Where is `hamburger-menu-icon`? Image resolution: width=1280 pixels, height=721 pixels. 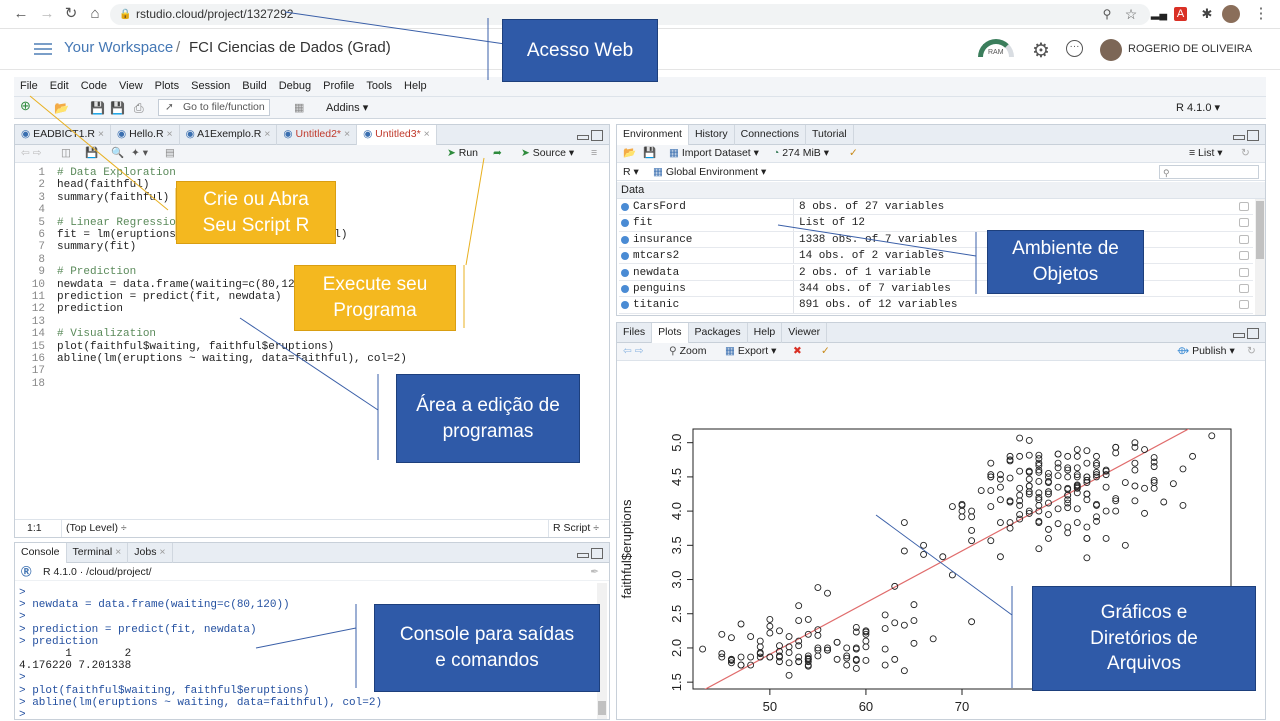 hamburger-menu-icon is located at coordinates (43, 49).